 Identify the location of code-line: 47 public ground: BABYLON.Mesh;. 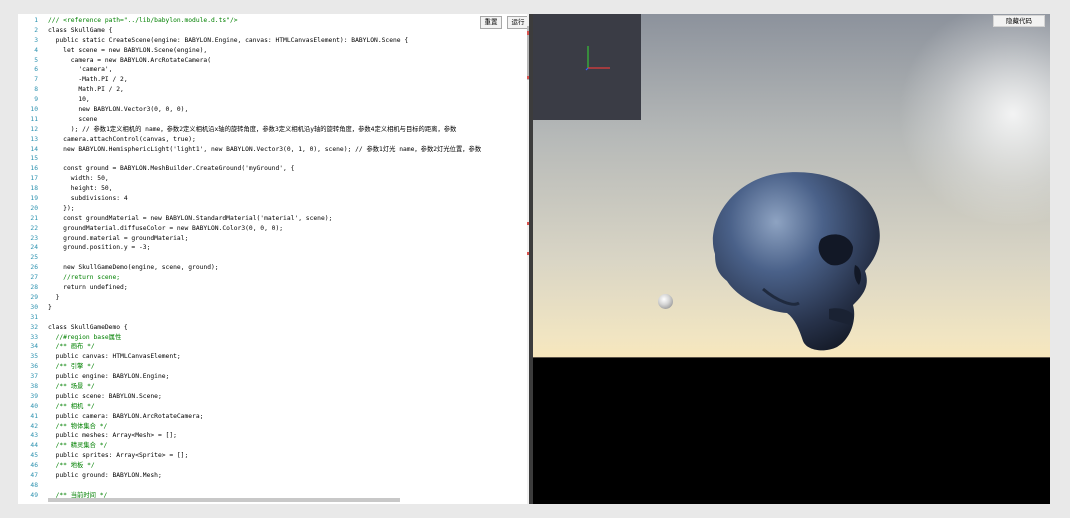
(279, 476).